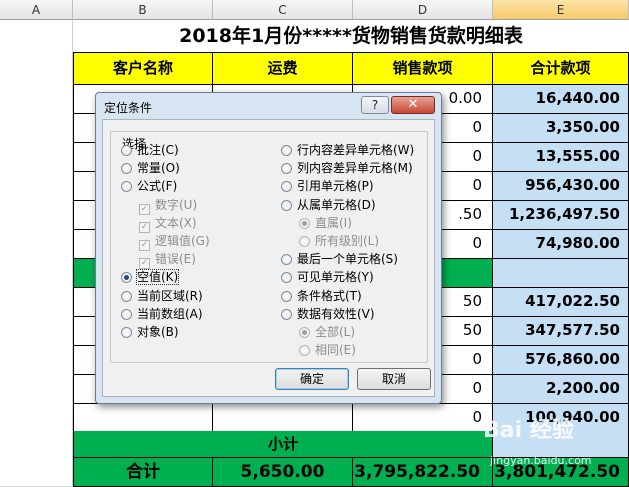 This screenshot has width=629, height=487. What do you see at coordinates (333, 222) in the screenshot?
I see `option-label: 直属(I)` at bounding box center [333, 222].